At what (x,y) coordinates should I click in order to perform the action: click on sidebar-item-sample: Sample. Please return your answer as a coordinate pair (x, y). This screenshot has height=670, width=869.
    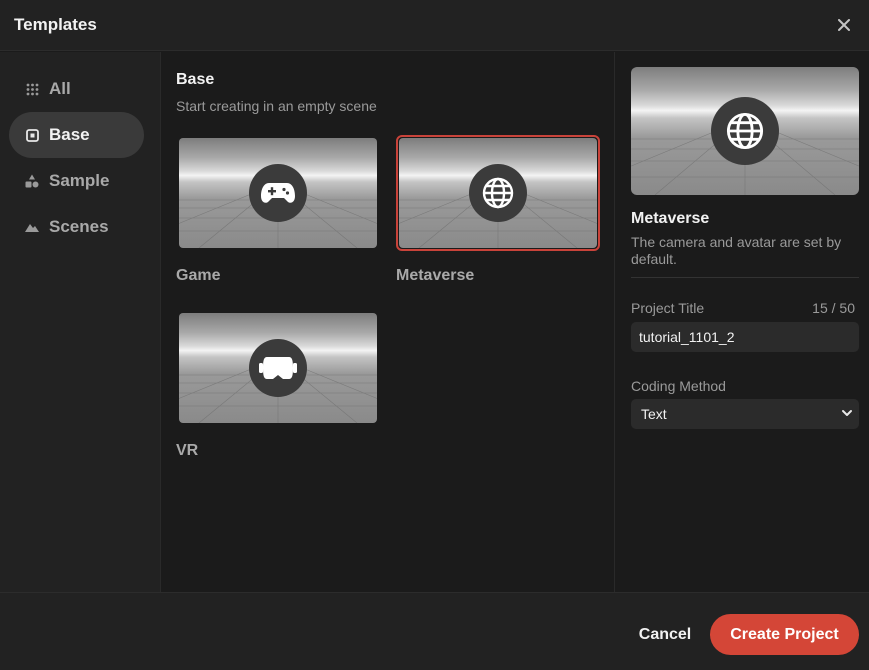
    Looking at the image, I should click on (76, 181).